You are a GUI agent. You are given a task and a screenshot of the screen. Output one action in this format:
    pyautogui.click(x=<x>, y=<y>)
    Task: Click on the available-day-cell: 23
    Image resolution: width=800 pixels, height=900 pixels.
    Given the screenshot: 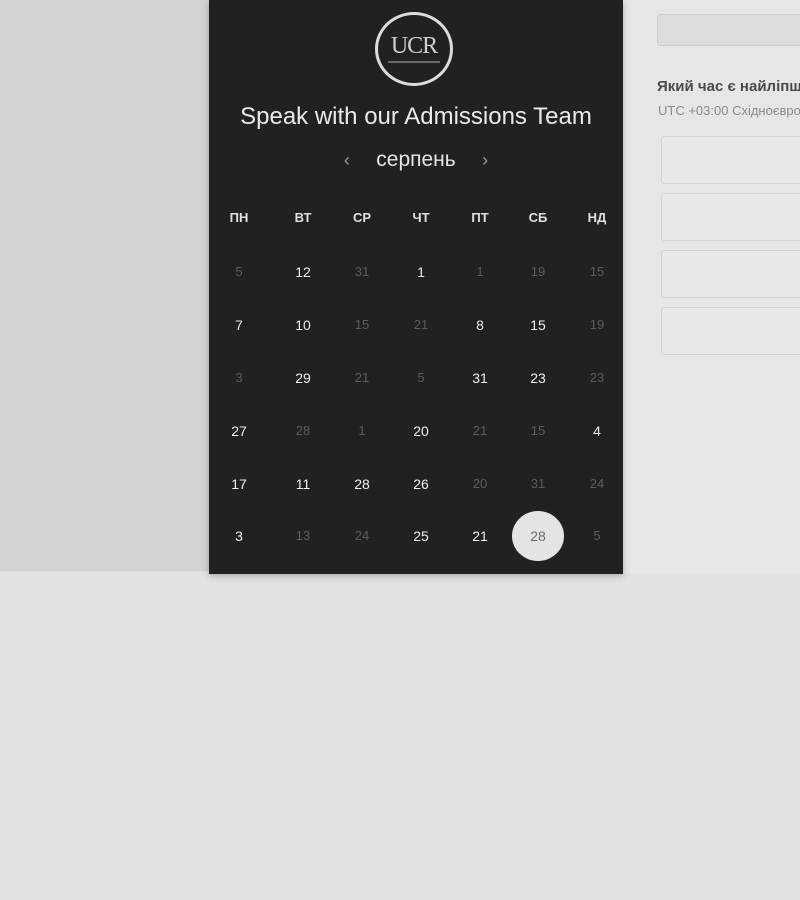 What is the action you would take?
    pyautogui.click(x=538, y=378)
    